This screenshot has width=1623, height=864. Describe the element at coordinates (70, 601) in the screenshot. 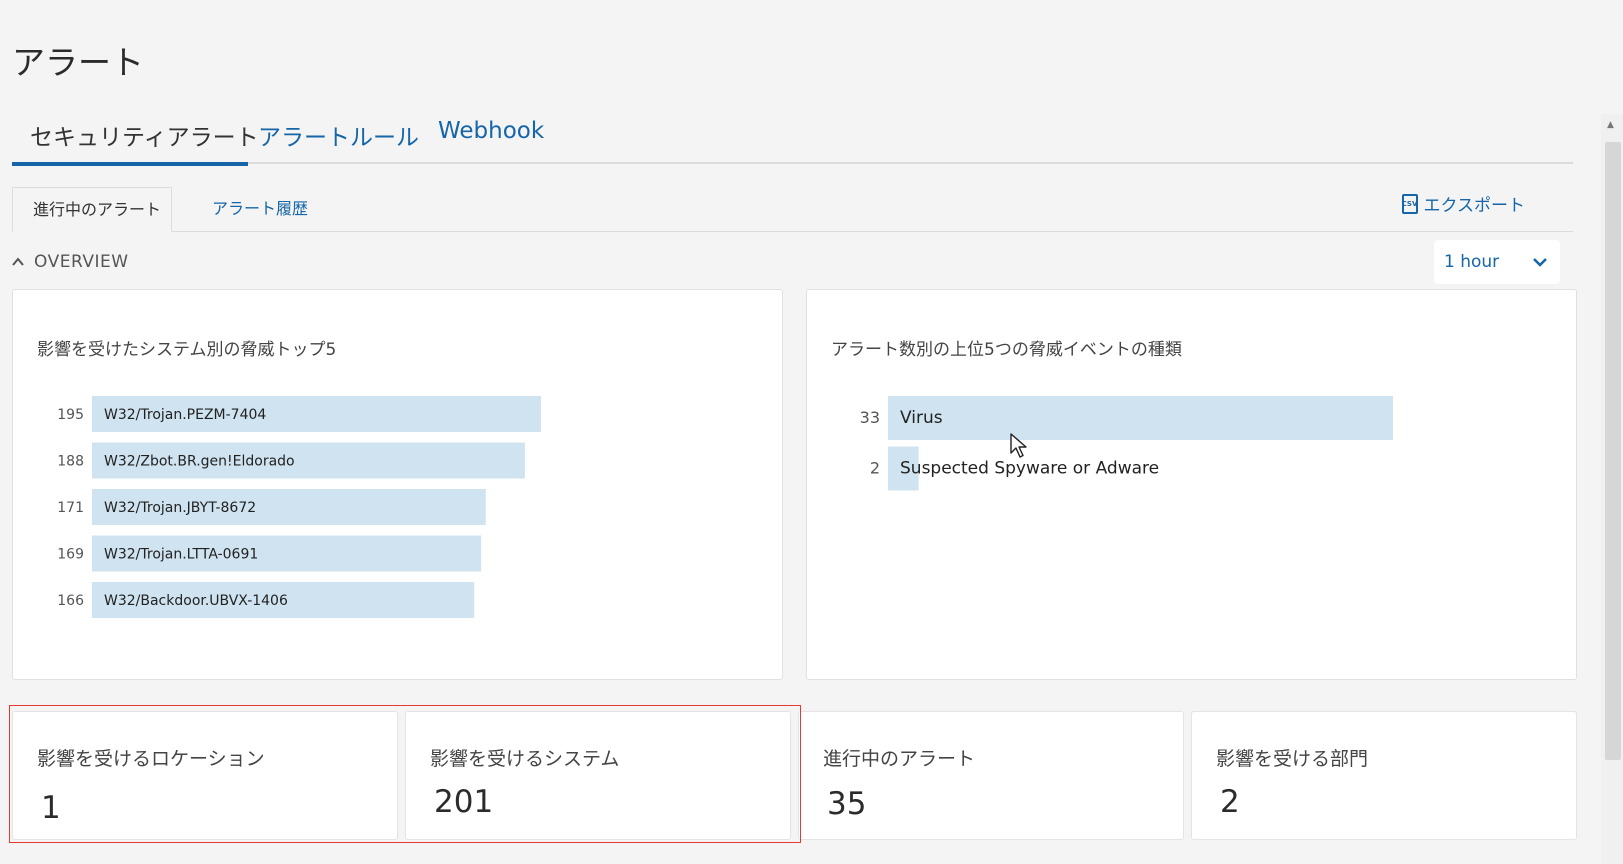

I see `bar-value-label: 166` at that location.